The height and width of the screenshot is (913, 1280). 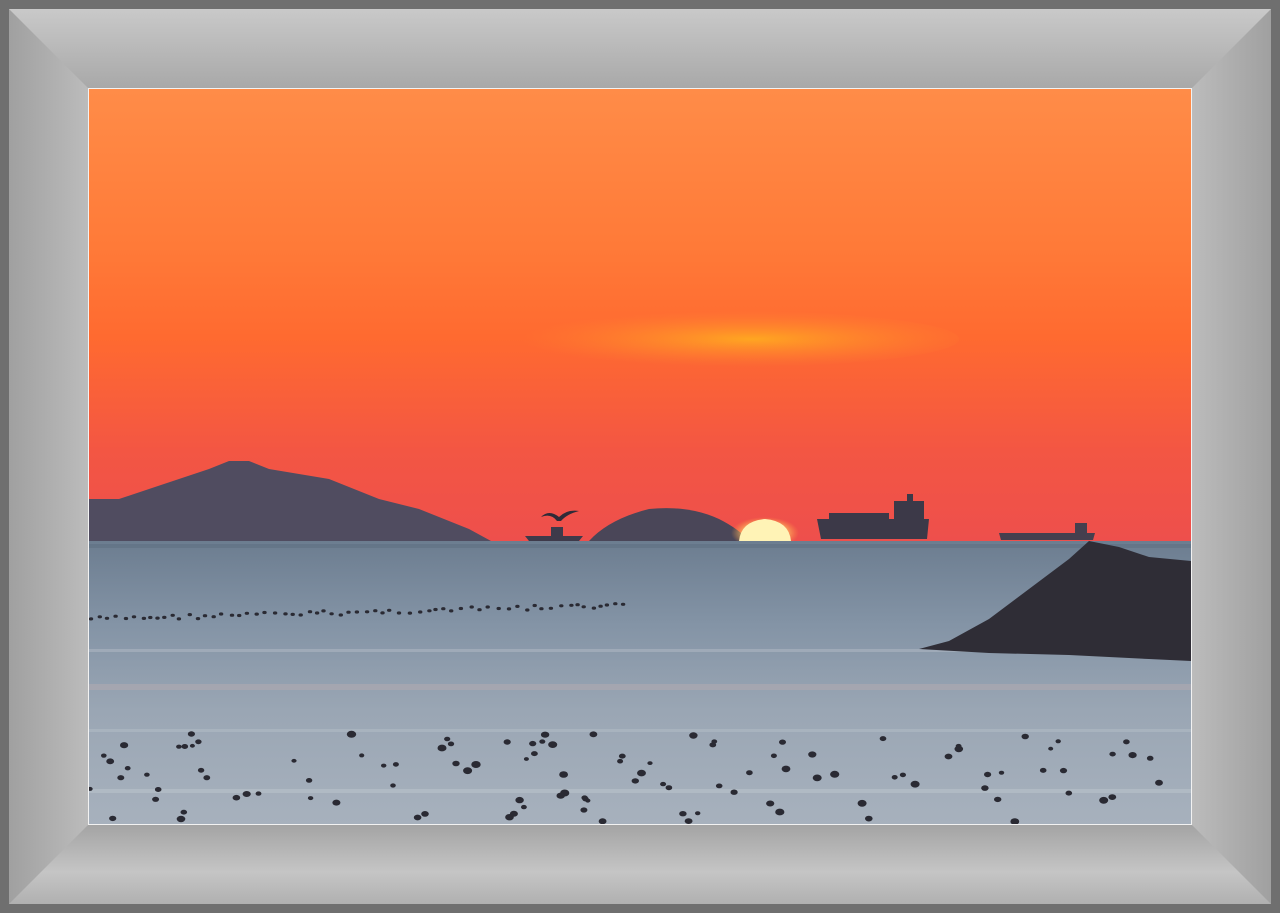 What do you see at coordinates (640, 864) in the screenshot?
I see `mat-bevel-bottom` at bounding box center [640, 864].